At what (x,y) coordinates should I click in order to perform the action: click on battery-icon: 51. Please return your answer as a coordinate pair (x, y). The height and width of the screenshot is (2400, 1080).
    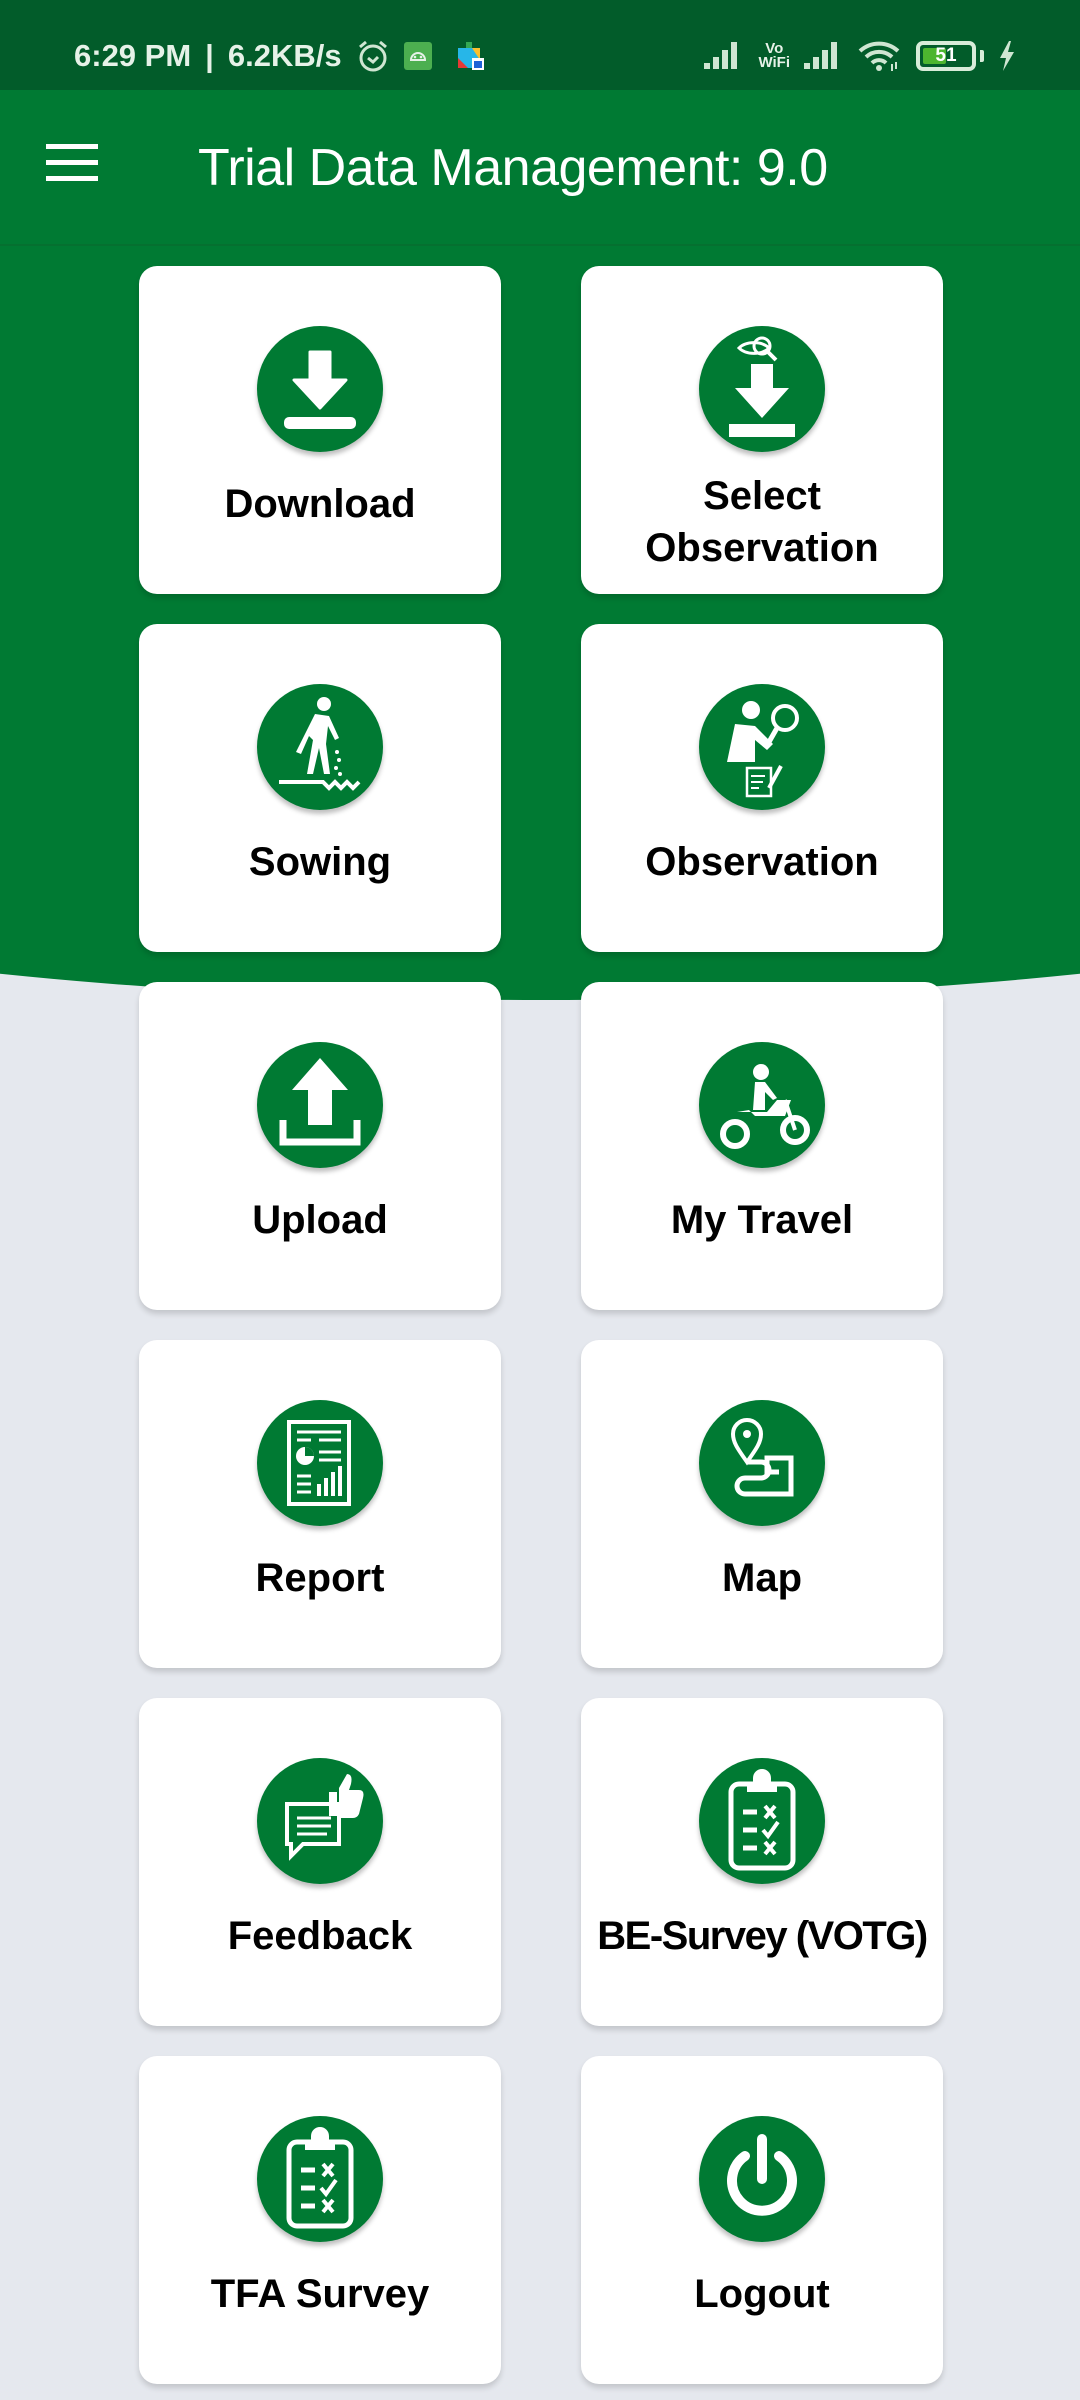
    Looking at the image, I should click on (946, 56).